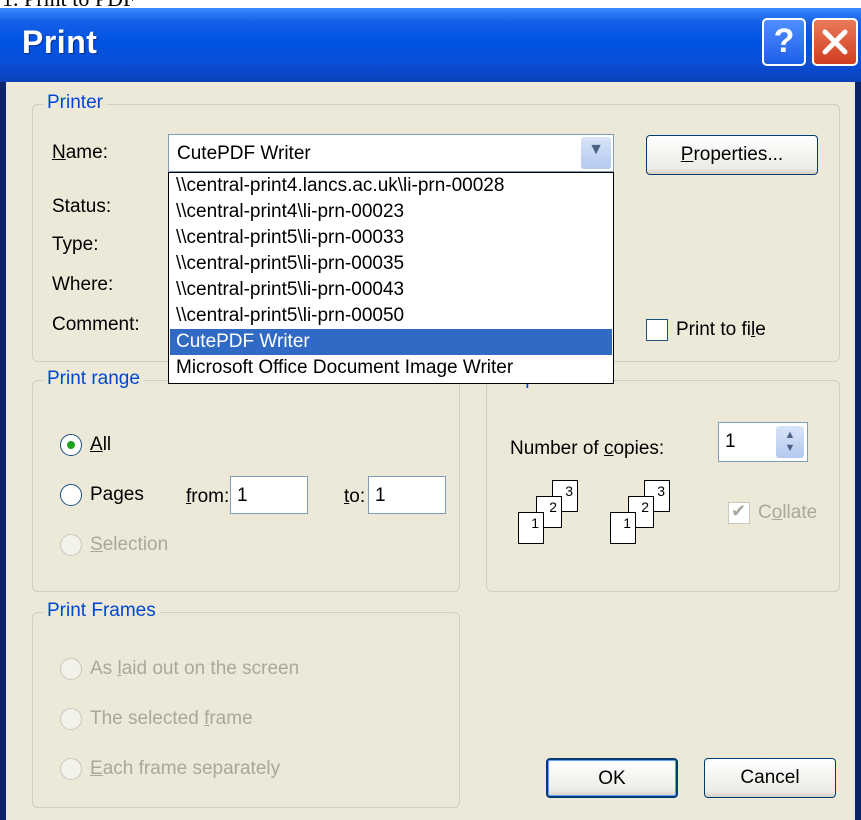  What do you see at coordinates (83, 284) in the screenshot?
I see `where-label: Where:` at bounding box center [83, 284].